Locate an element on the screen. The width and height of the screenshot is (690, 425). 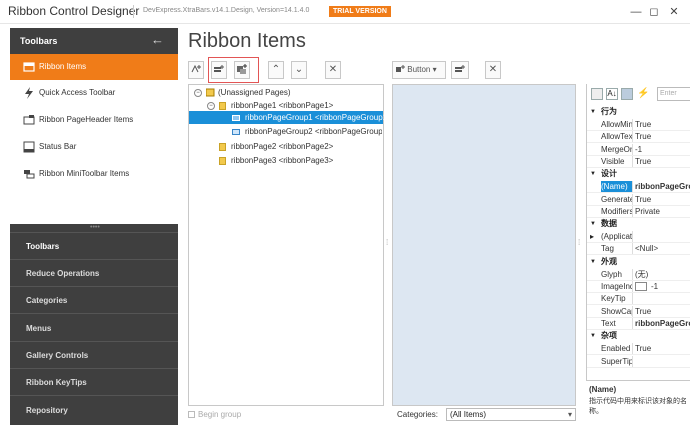
nav-group-toolbars: Toolbars is located at coordinates (94, 246).